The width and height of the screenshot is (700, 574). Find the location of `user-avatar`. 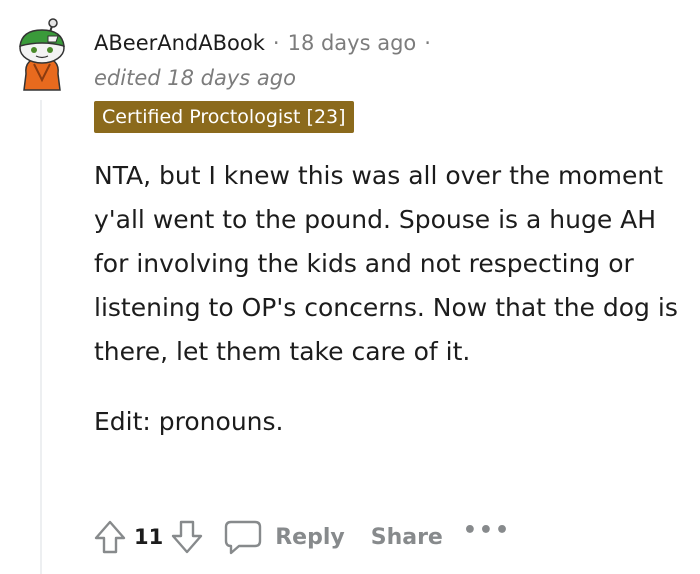

user-avatar is located at coordinates (43, 54).